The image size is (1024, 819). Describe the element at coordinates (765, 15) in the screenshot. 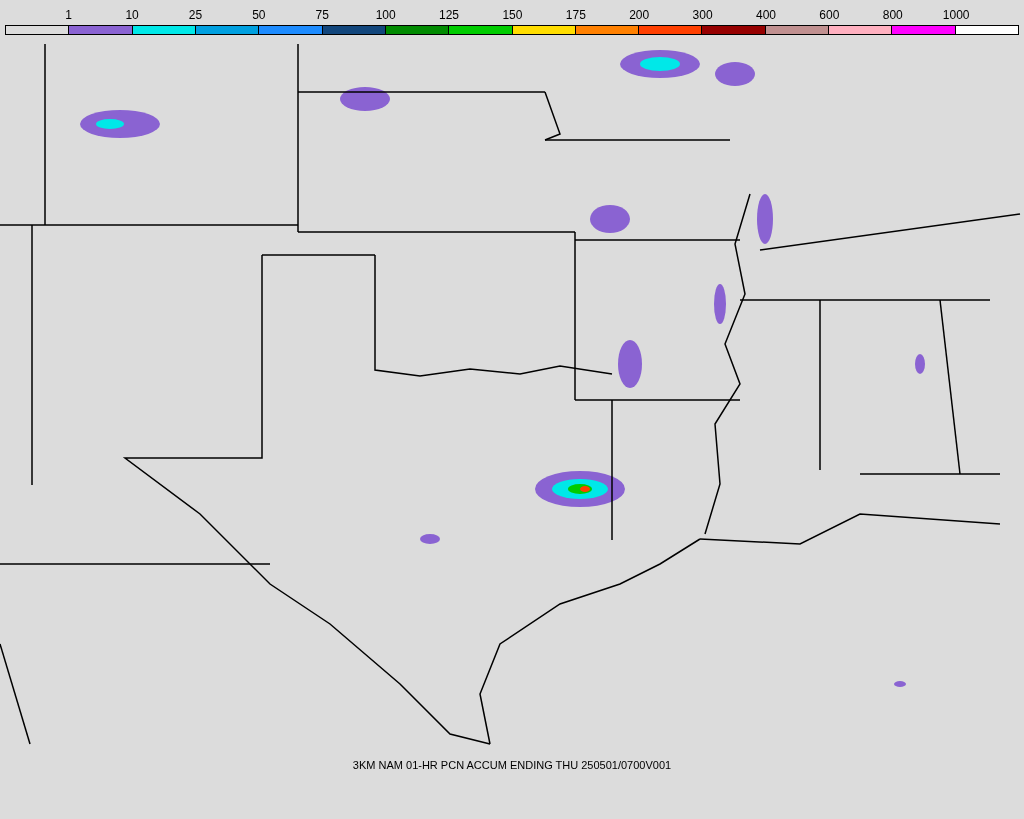

I see `legend-label: 400` at that location.